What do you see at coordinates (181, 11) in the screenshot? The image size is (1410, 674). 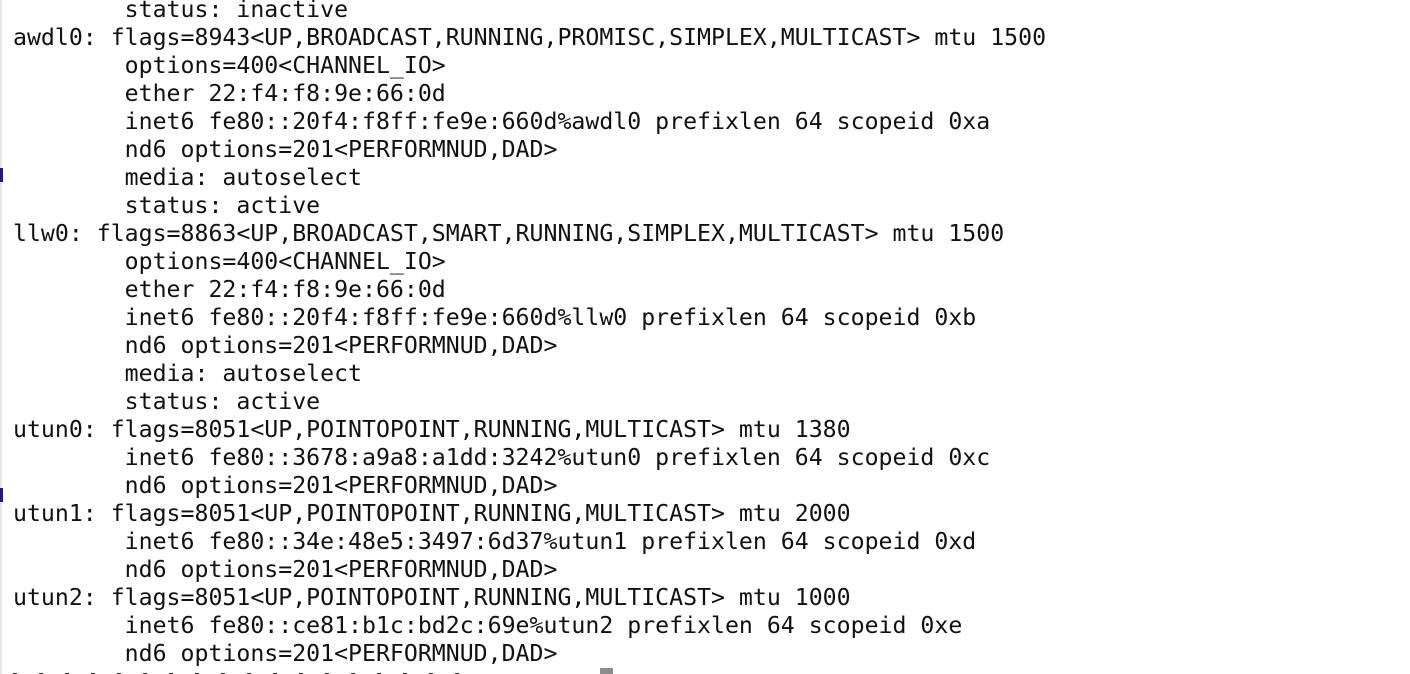 I see `output-line: status: inactive` at bounding box center [181, 11].